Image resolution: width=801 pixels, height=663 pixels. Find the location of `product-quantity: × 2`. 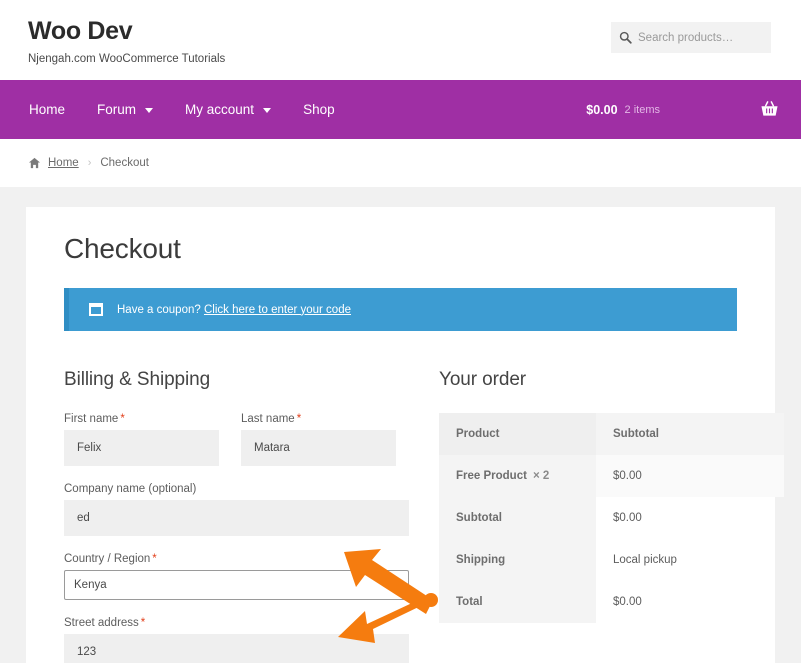

product-quantity: × 2 is located at coordinates (541, 476).